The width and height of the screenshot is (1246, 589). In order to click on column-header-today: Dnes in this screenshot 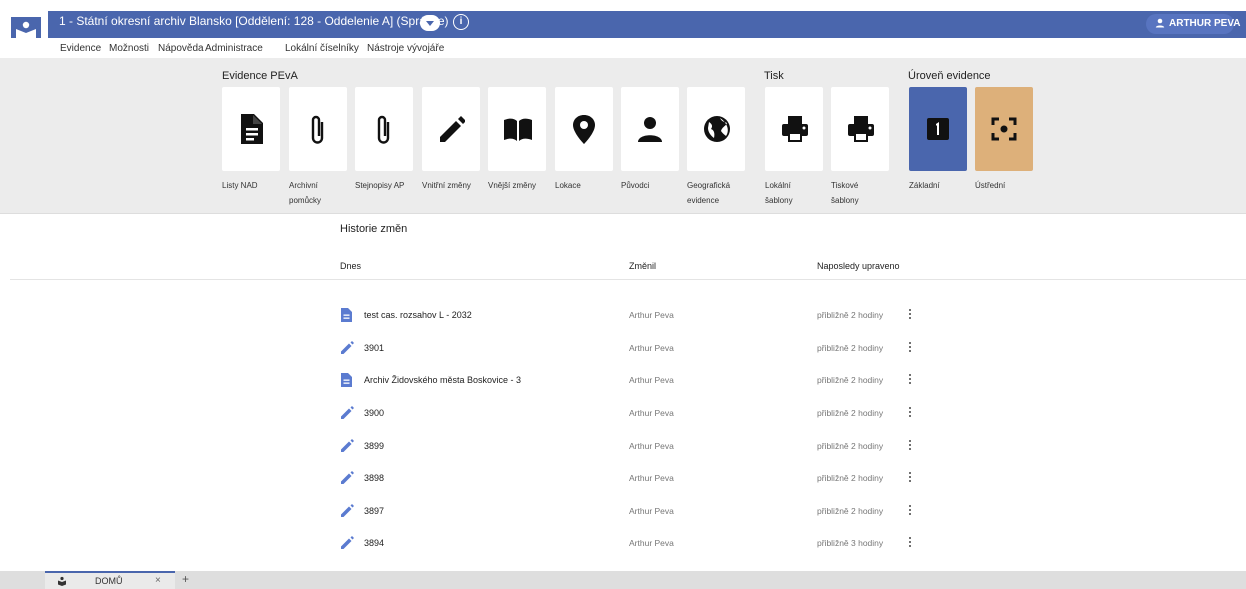, I will do `click(351, 266)`.